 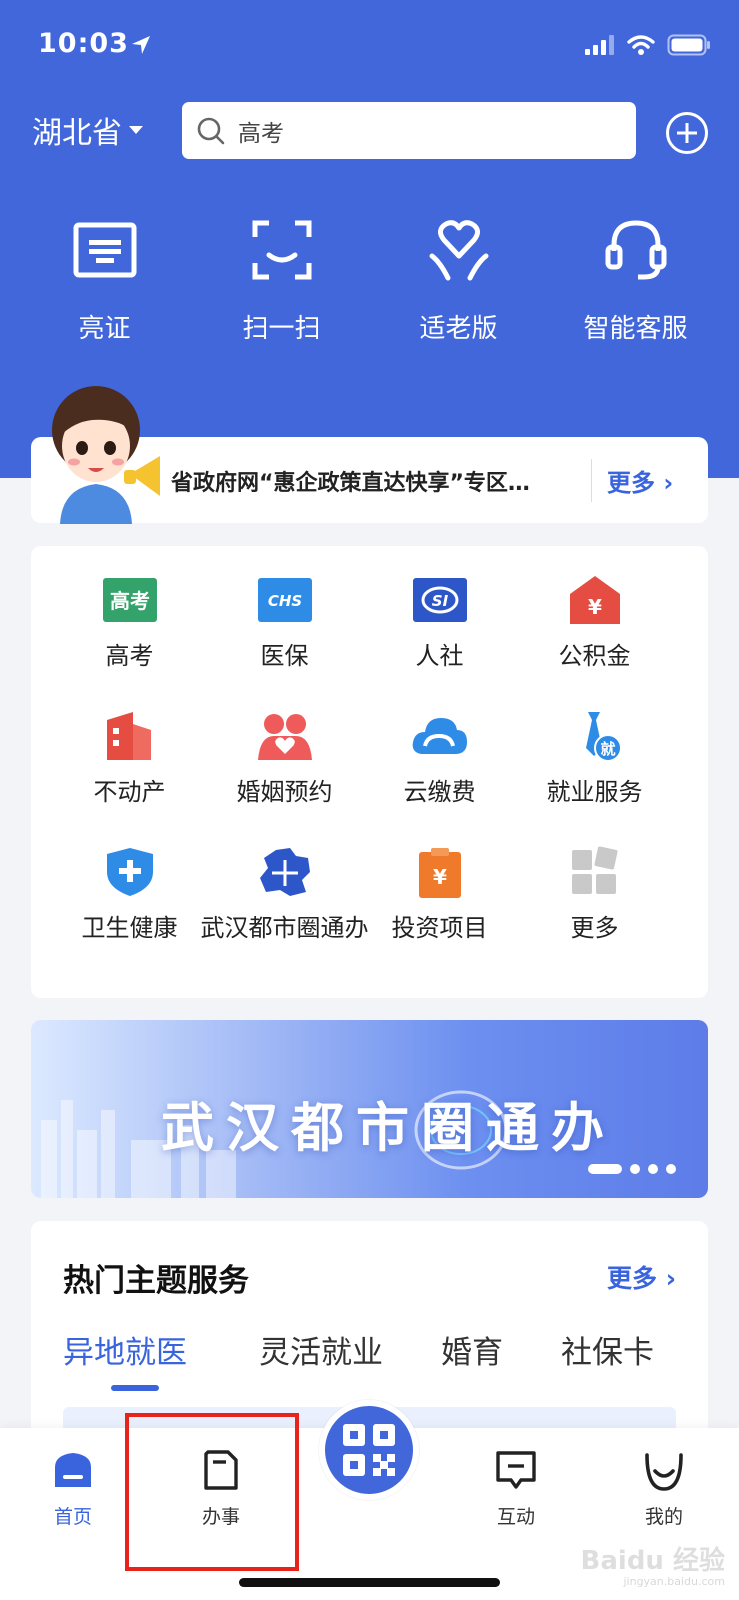 What do you see at coordinates (599, 45) in the screenshot?
I see `signal-icon` at bounding box center [599, 45].